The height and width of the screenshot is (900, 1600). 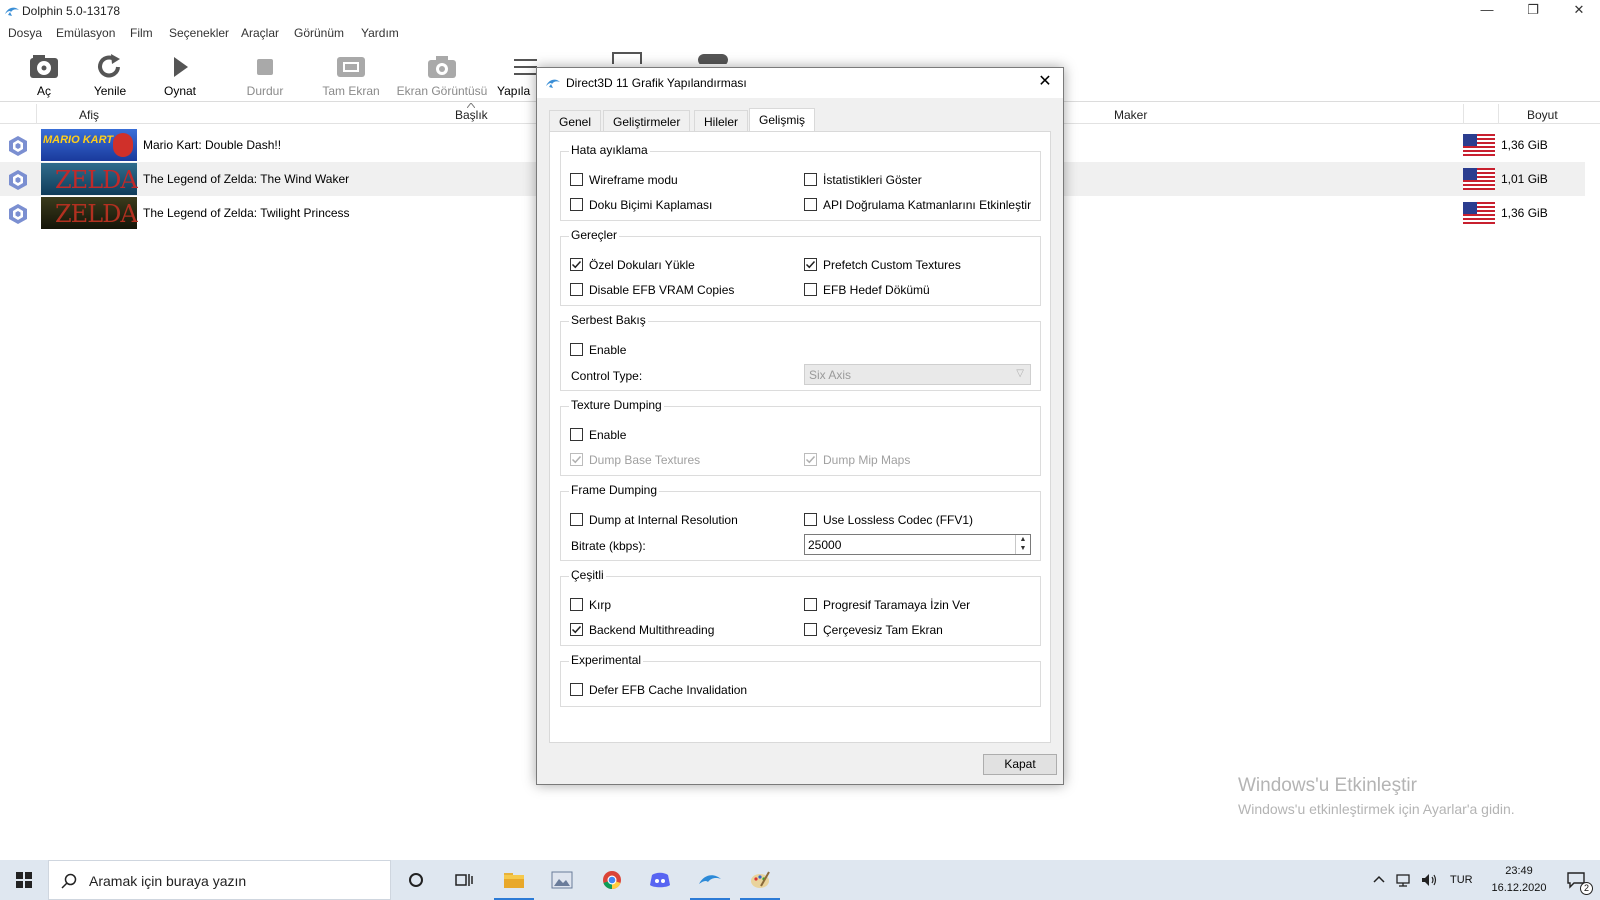 What do you see at coordinates (44, 66) in the screenshot?
I see `open-disc-icon` at bounding box center [44, 66].